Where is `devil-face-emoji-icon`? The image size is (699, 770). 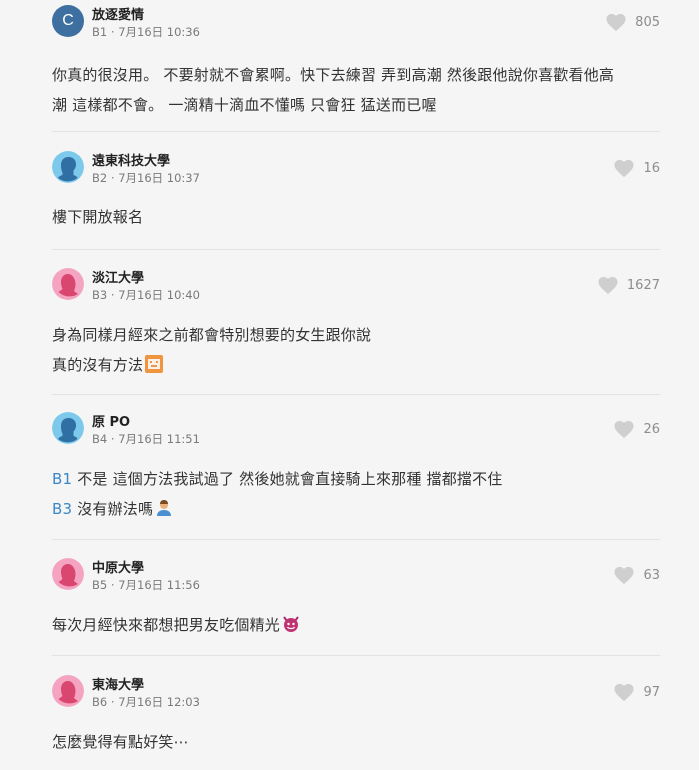
devil-face-emoji-icon is located at coordinates (291, 624).